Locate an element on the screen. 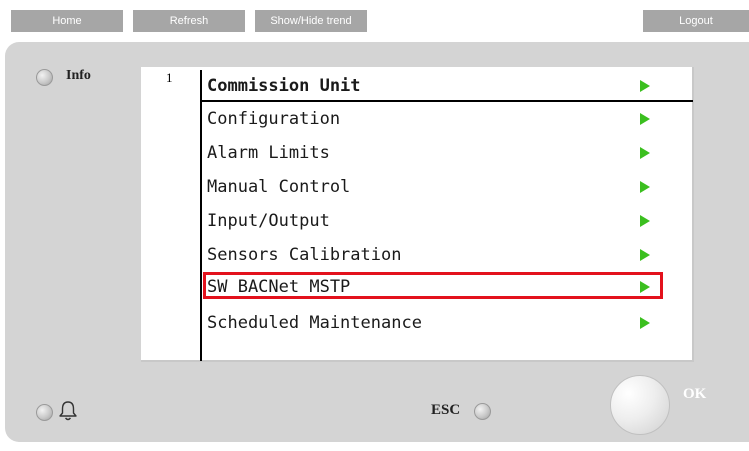 This screenshot has width=749, height=451. menu-item-sensors-calibration: Sensors Calibration is located at coordinates (442, 255).